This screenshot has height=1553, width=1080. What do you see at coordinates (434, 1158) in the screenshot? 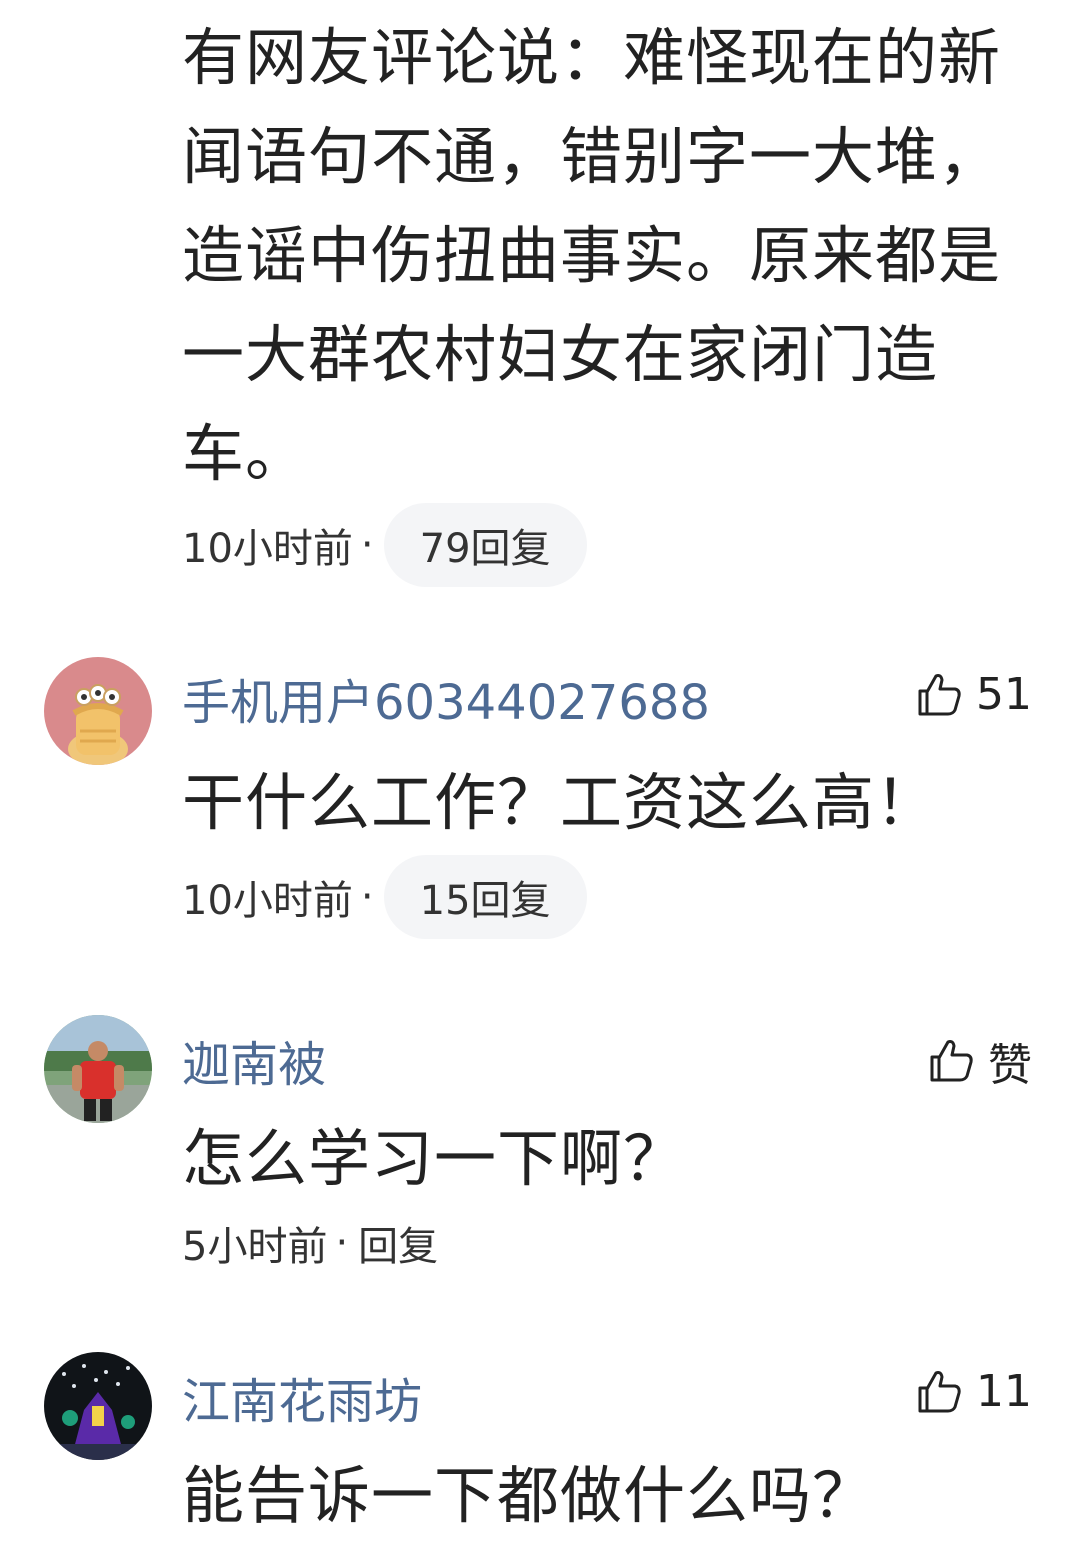
I see `comment-body: 怎么学习一下啊？` at bounding box center [434, 1158].